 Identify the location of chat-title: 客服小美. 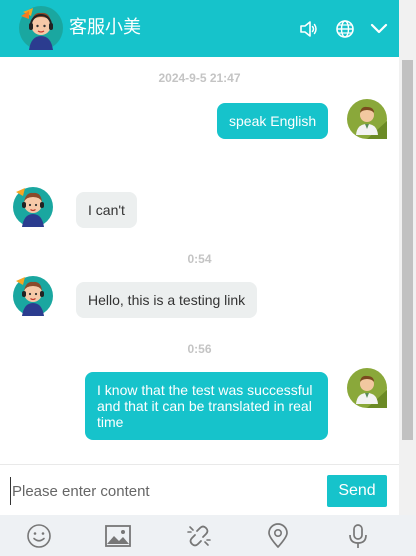
(105, 27).